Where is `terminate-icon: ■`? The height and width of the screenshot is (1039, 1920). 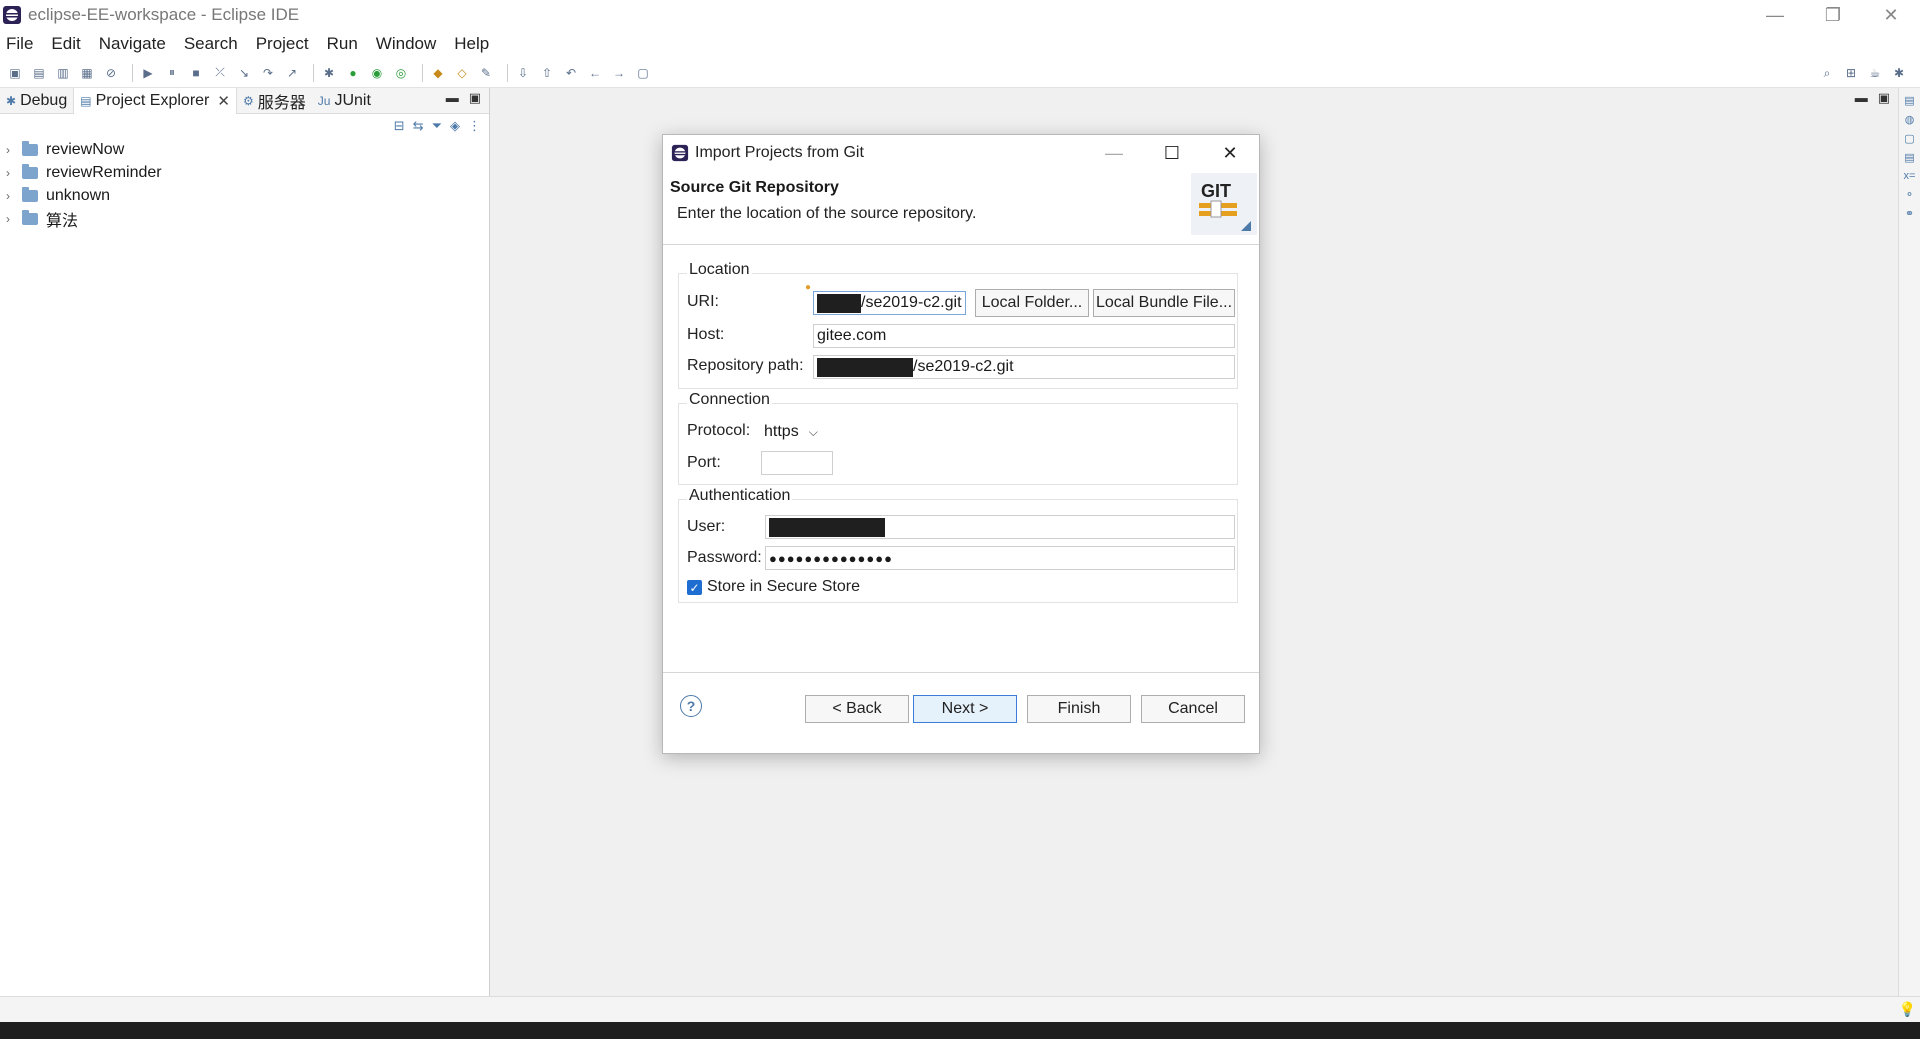 terminate-icon: ■ is located at coordinates (196, 73).